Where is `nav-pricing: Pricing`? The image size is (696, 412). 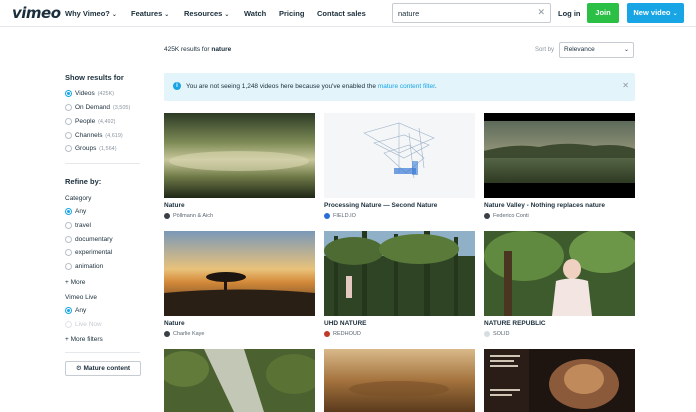 nav-pricing: Pricing is located at coordinates (291, 13).